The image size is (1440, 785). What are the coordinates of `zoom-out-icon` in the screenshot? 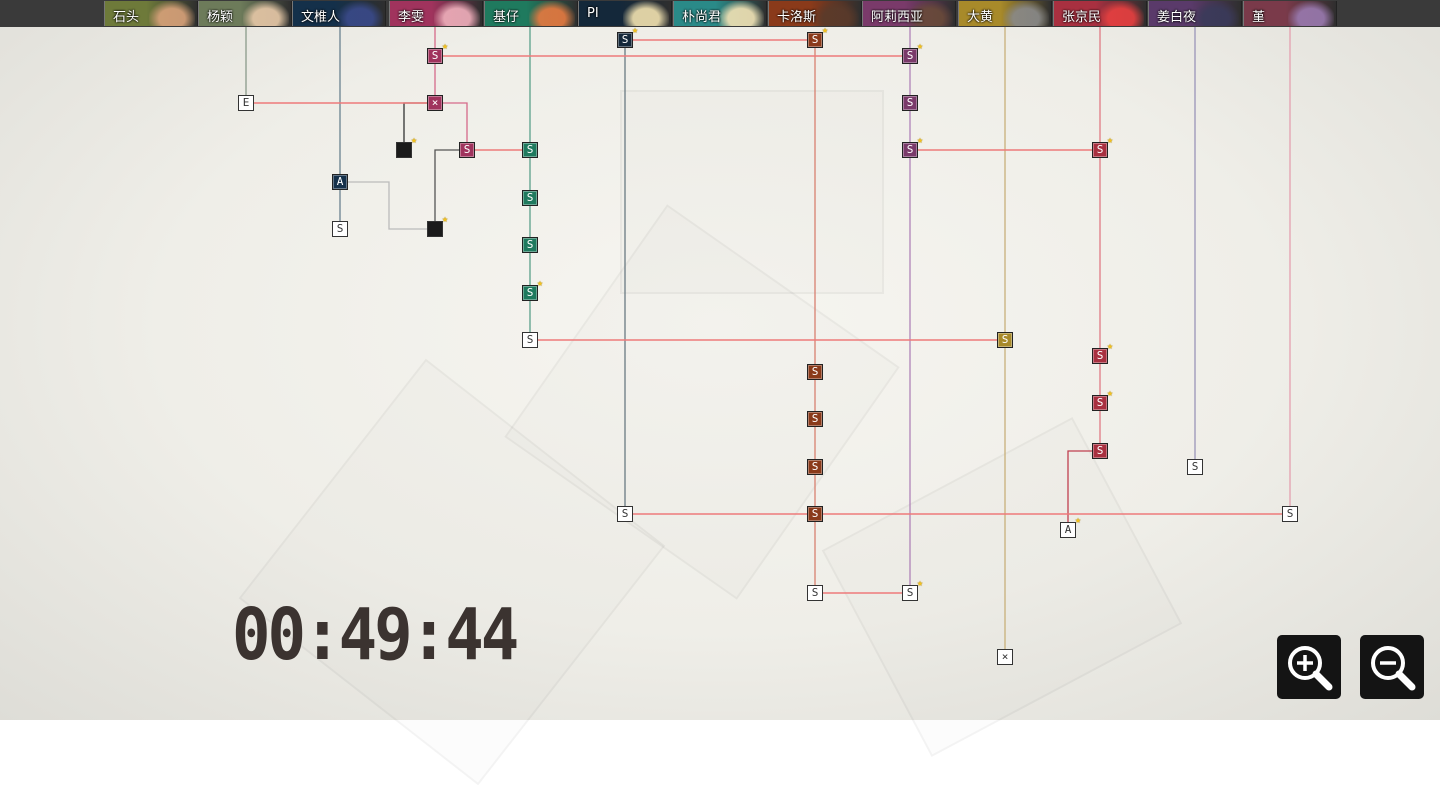 It's located at (1393, 668).